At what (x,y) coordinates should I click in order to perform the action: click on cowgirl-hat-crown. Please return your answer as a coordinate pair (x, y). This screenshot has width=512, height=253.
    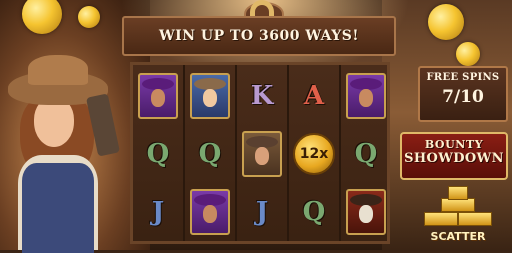
    Looking at the image, I should click on (58, 70).